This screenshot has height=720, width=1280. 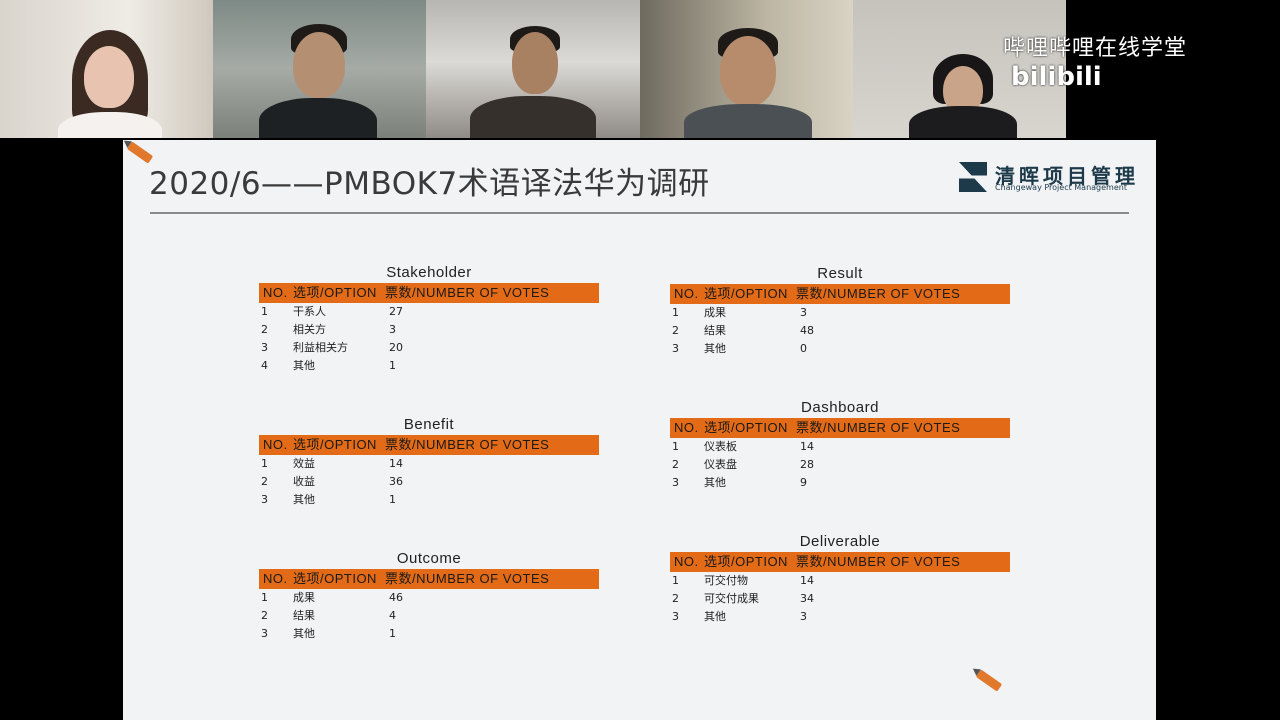 What do you see at coordinates (840, 465) in the screenshot?
I see `table-row: 2 仪表盘 28` at bounding box center [840, 465].